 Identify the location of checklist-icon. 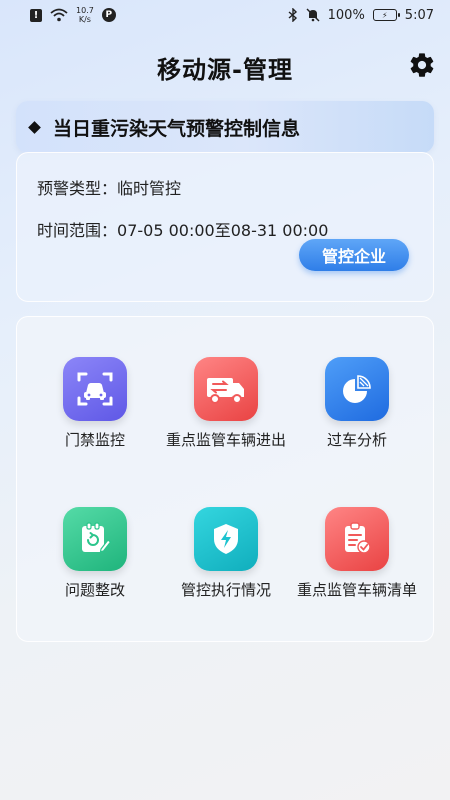
(357, 539).